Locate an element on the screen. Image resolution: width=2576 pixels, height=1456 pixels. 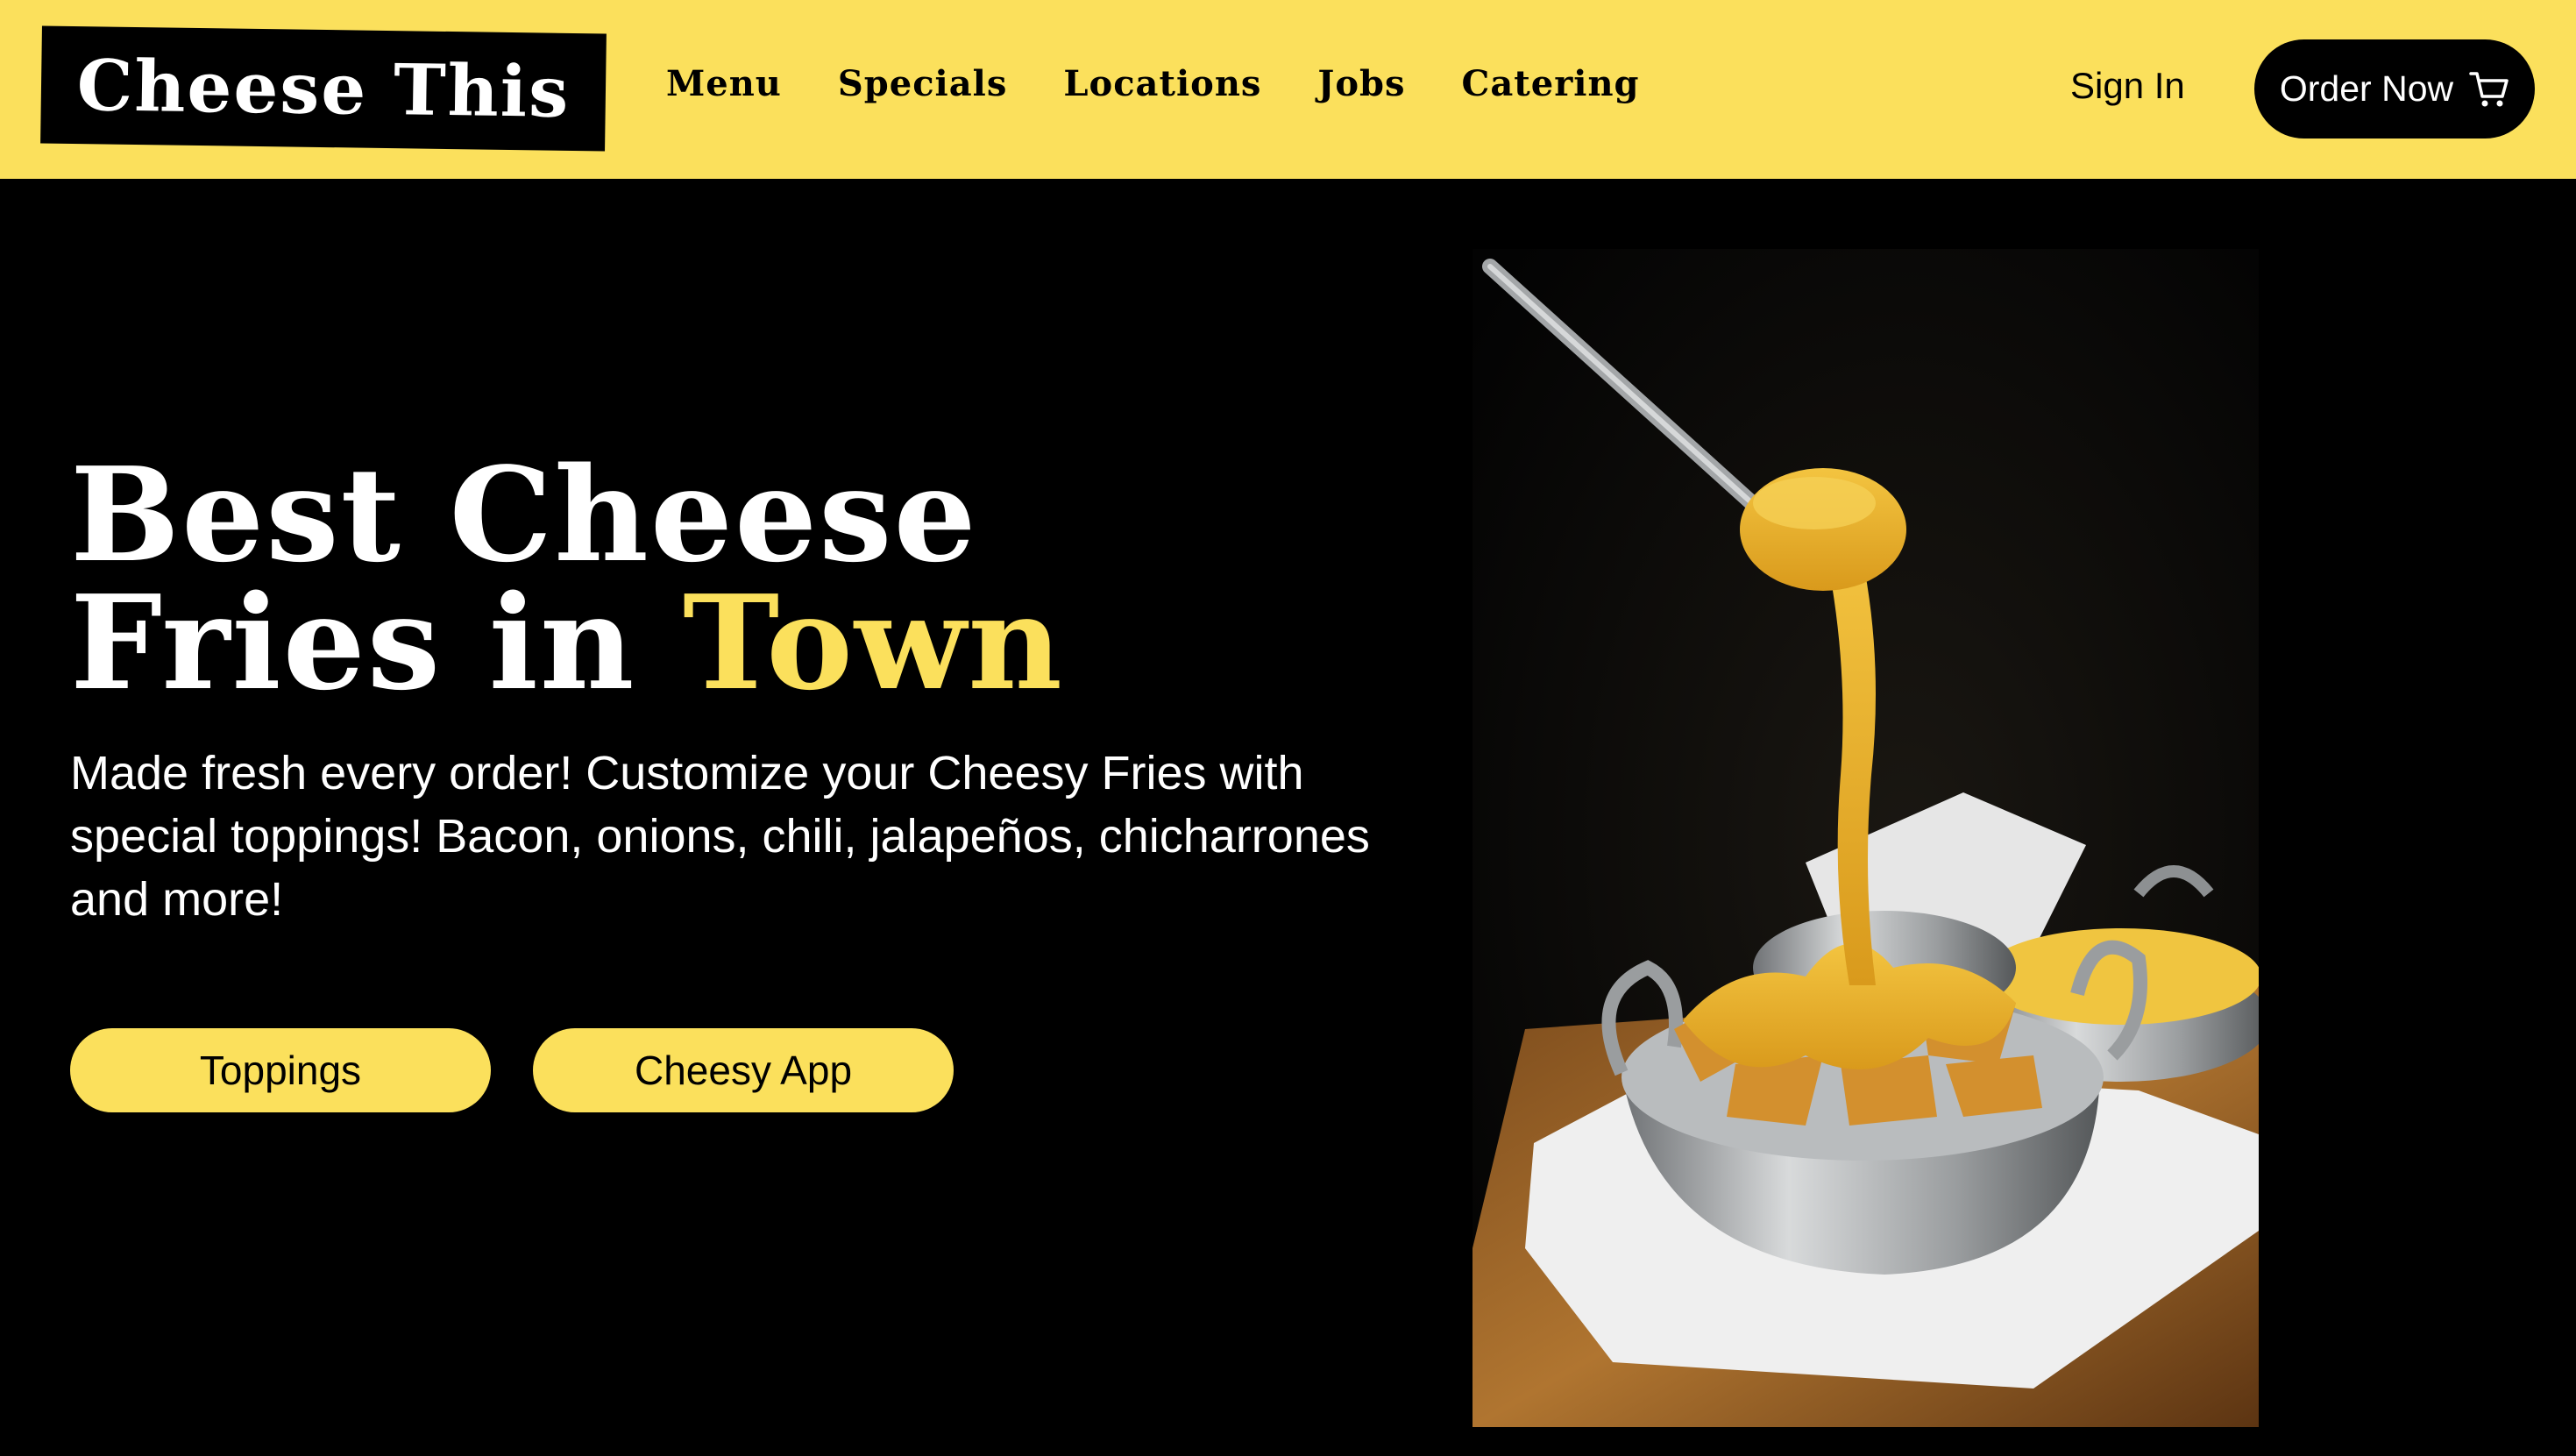
main-nav: Menu Specials Locations Jobs Catering is located at coordinates (1181, 83).